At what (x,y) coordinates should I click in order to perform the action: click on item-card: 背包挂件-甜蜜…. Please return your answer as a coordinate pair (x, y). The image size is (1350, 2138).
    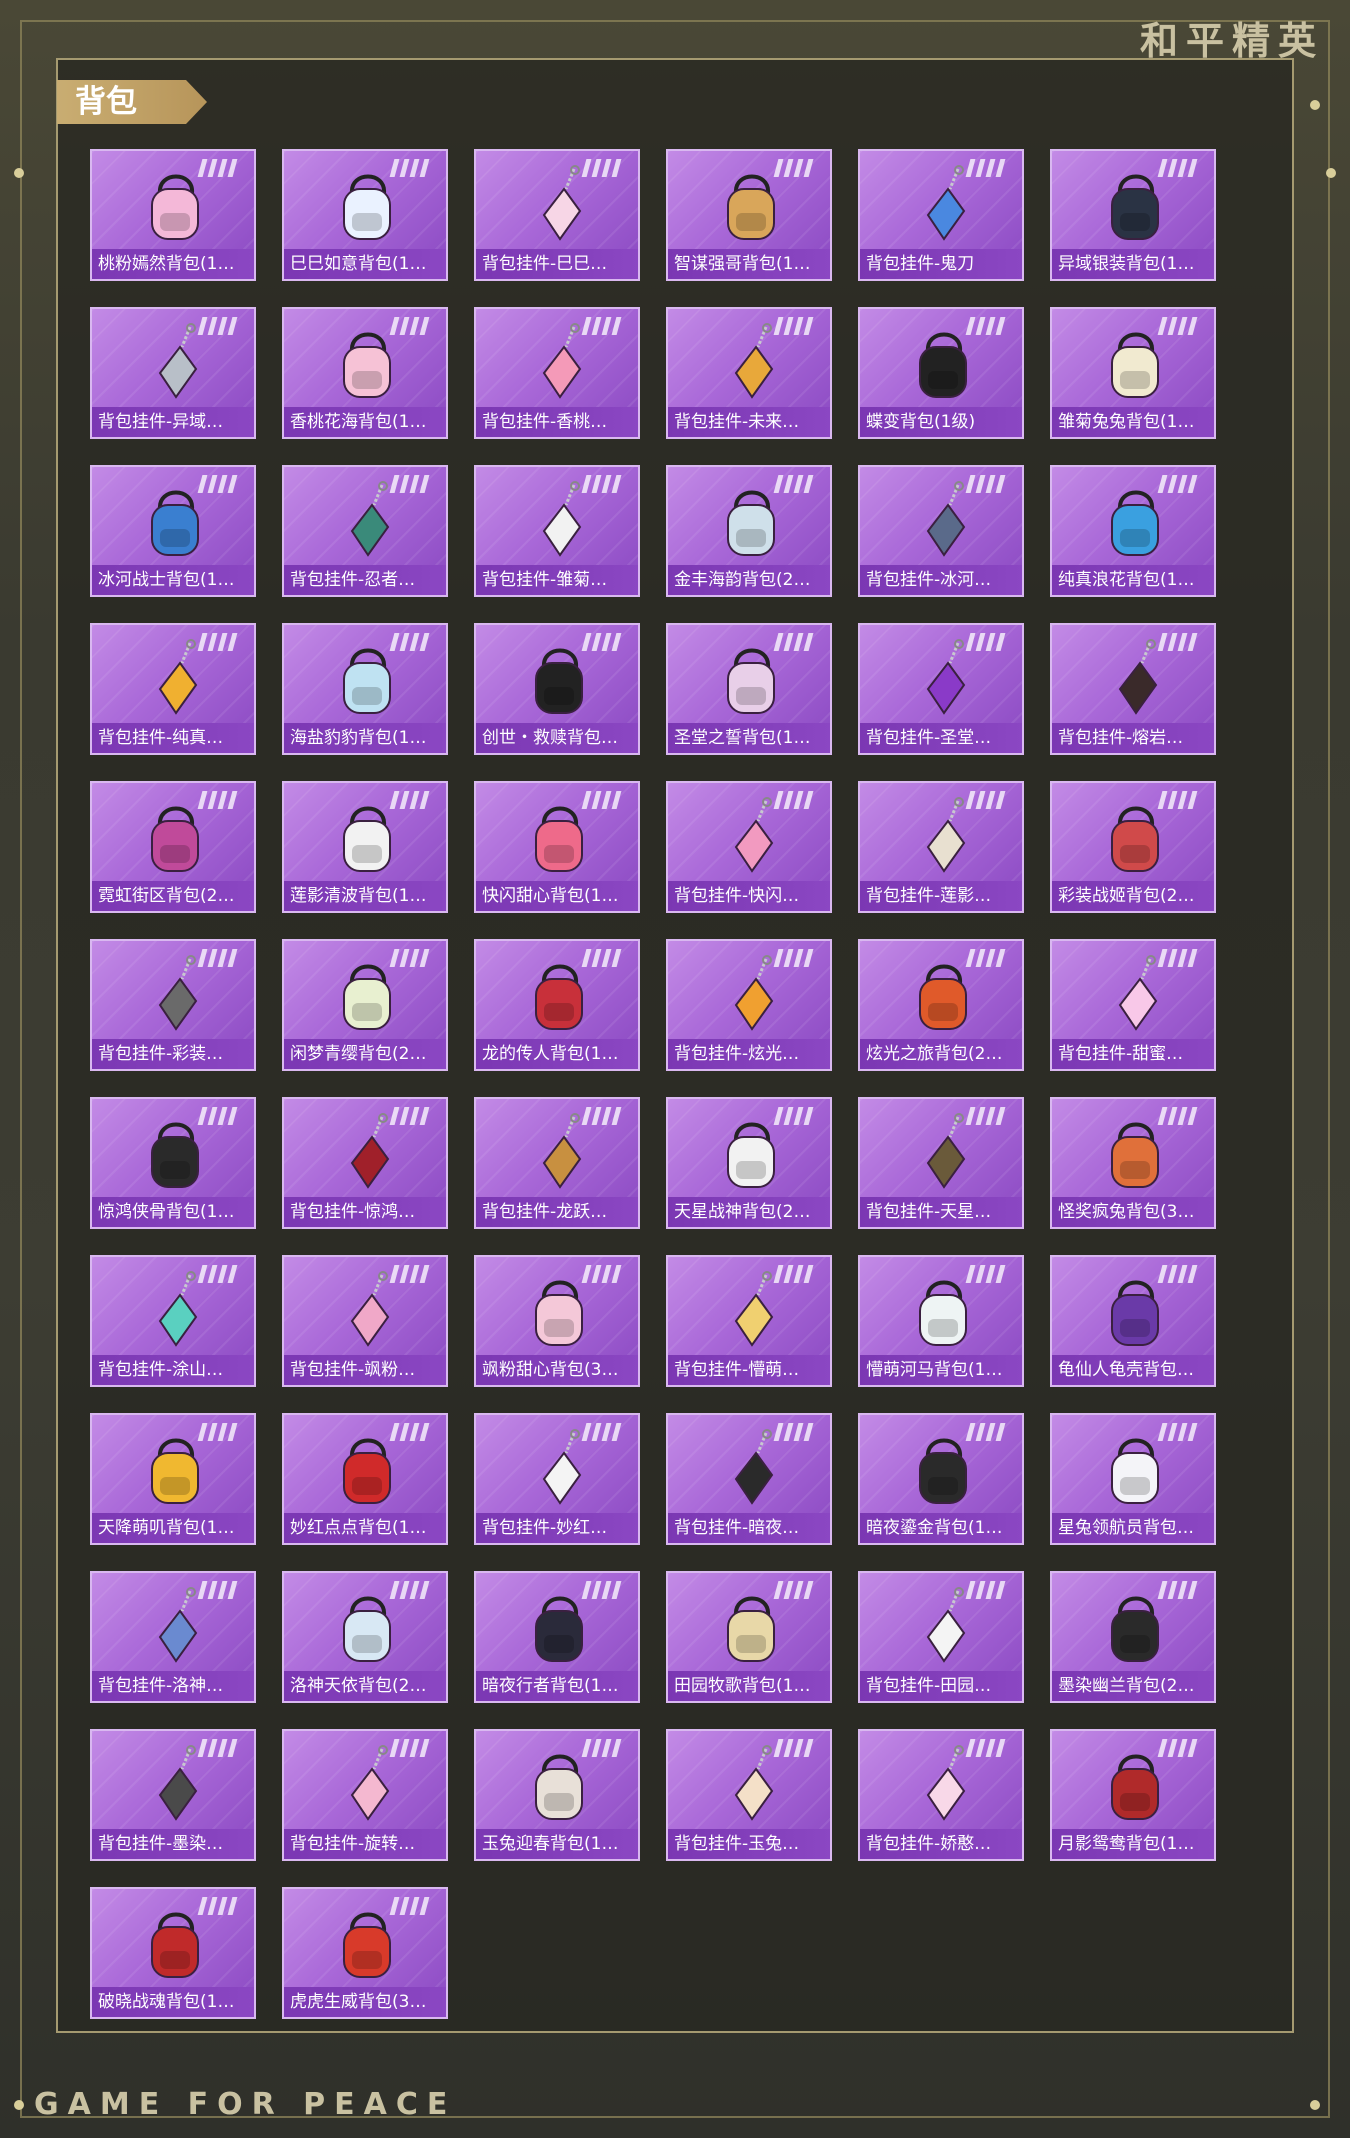
    Looking at the image, I should click on (1133, 1005).